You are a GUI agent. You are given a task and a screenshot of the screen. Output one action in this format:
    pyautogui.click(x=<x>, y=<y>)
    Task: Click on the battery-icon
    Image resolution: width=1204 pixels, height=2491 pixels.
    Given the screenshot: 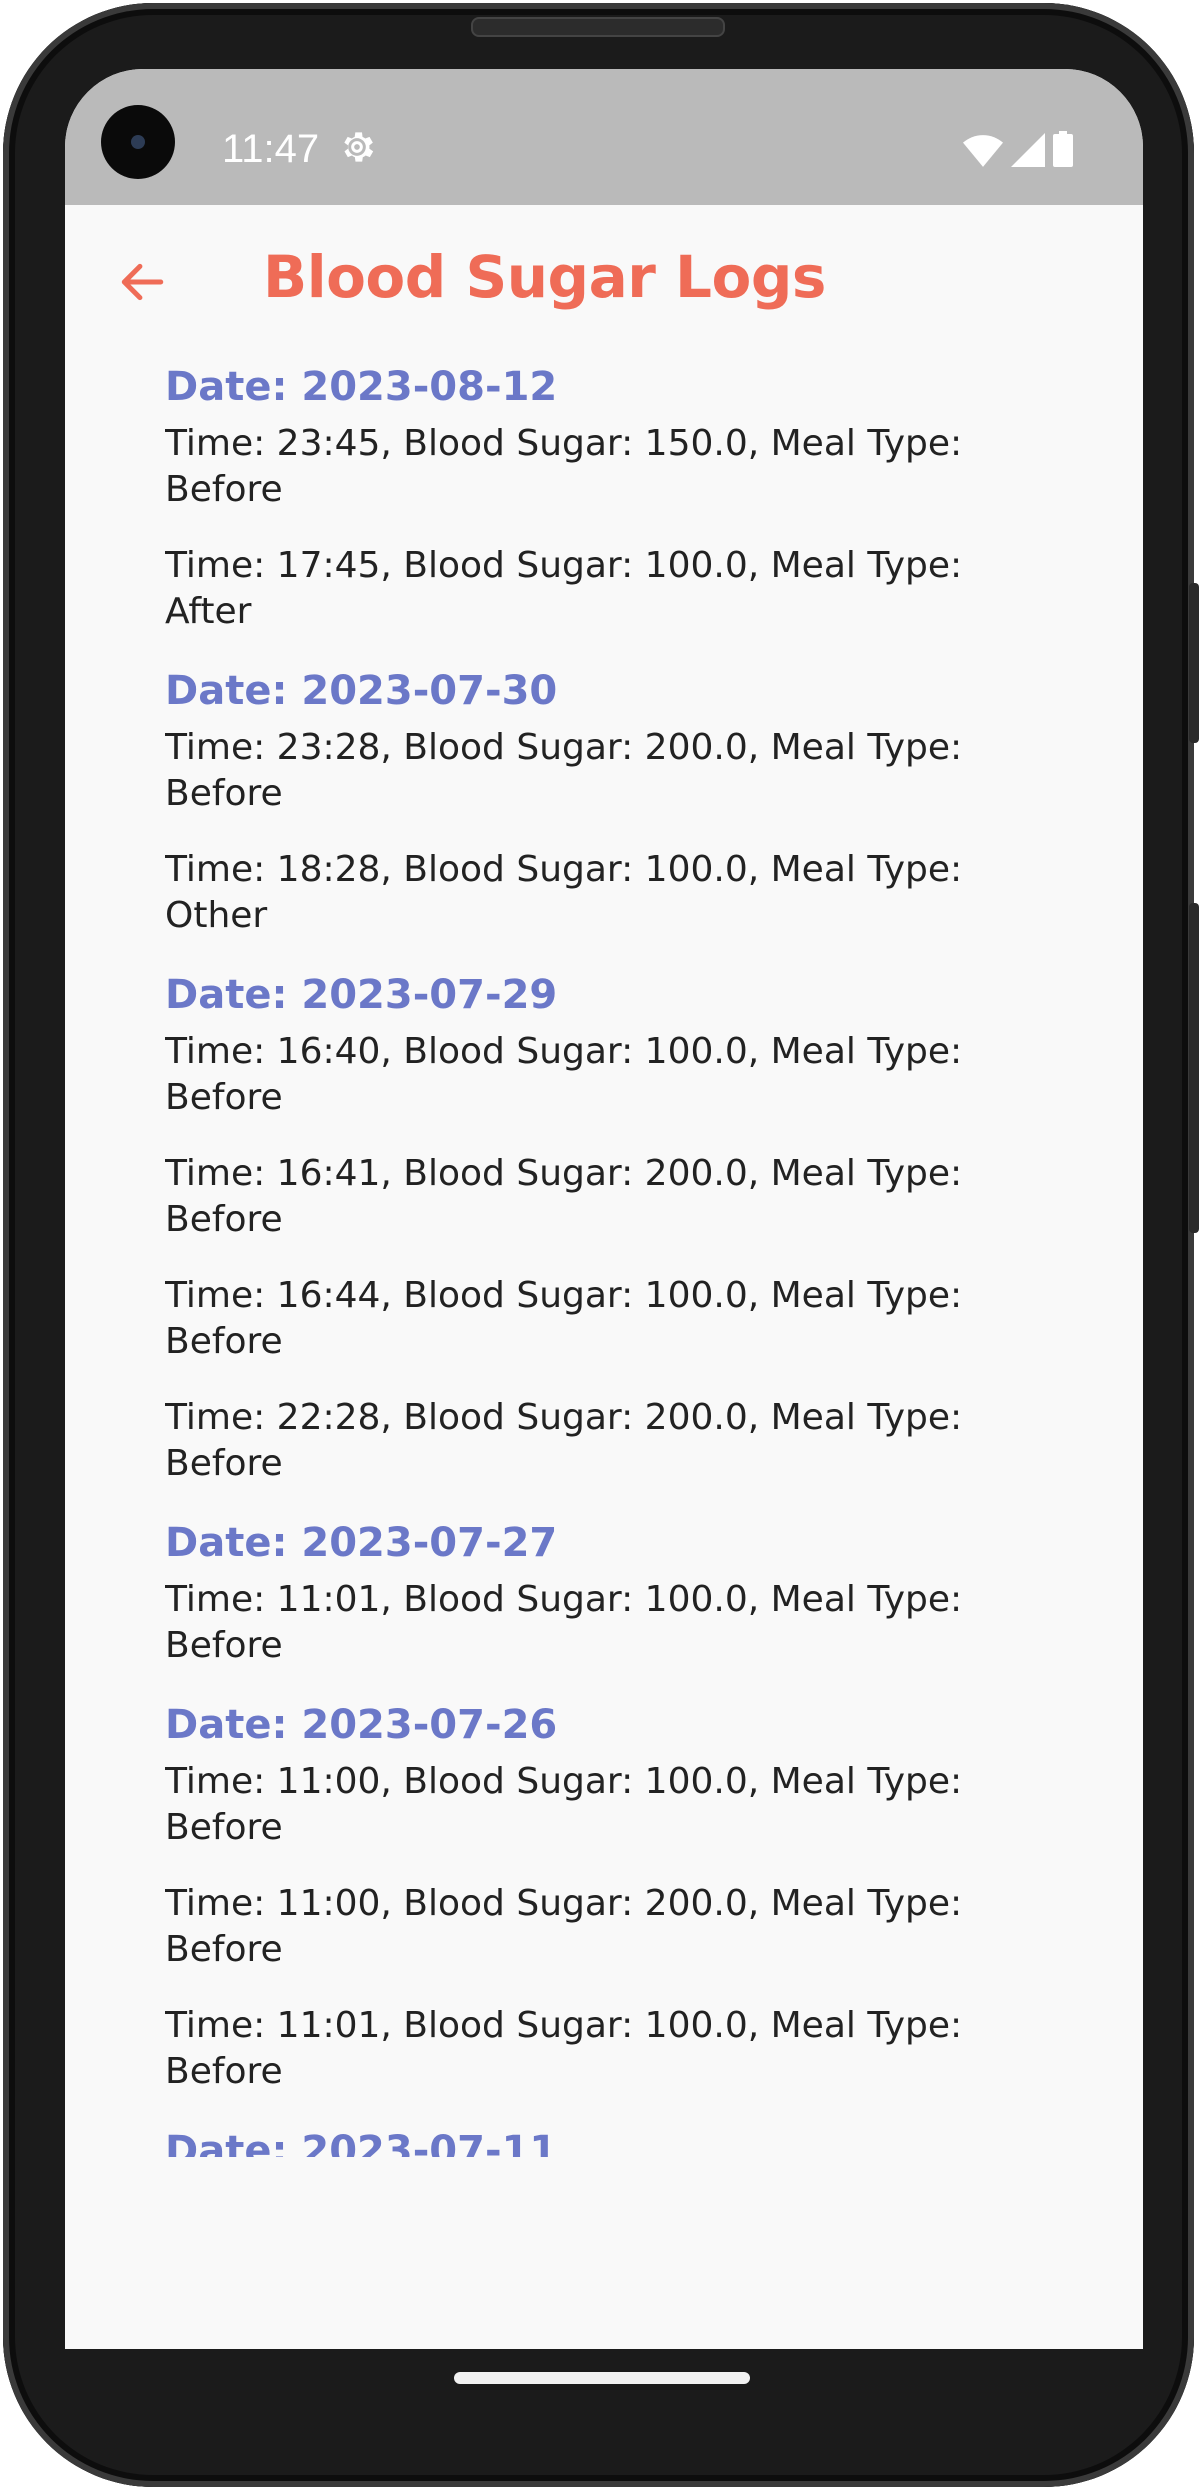 What is the action you would take?
    pyautogui.click(x=1063, y=149)
    